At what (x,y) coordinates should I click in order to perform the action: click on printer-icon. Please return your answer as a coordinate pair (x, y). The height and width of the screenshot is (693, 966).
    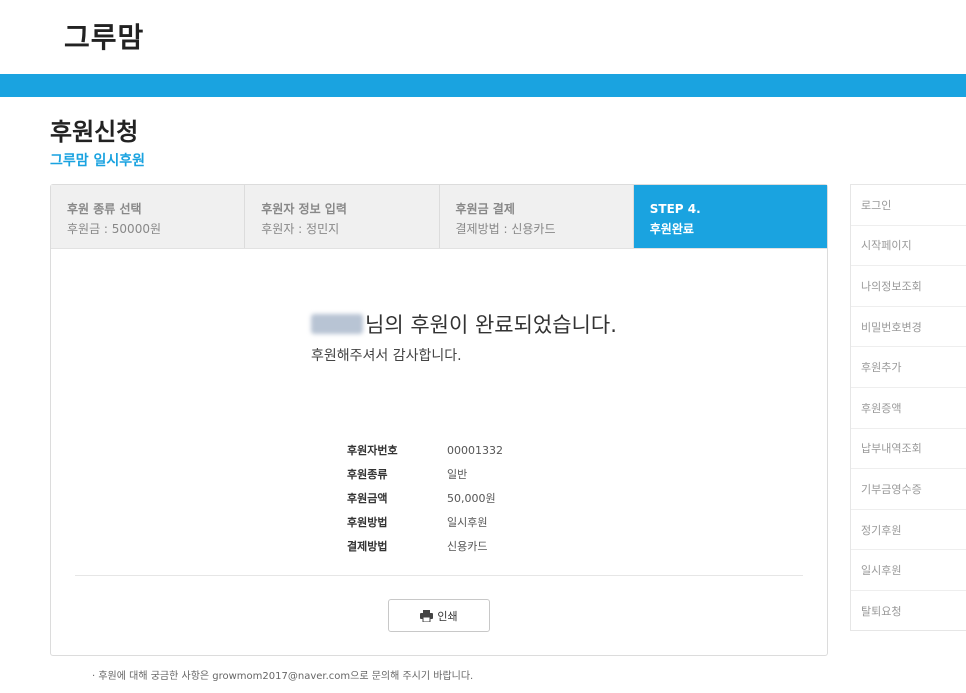
    Looking at the image, I should click on (427, 615).